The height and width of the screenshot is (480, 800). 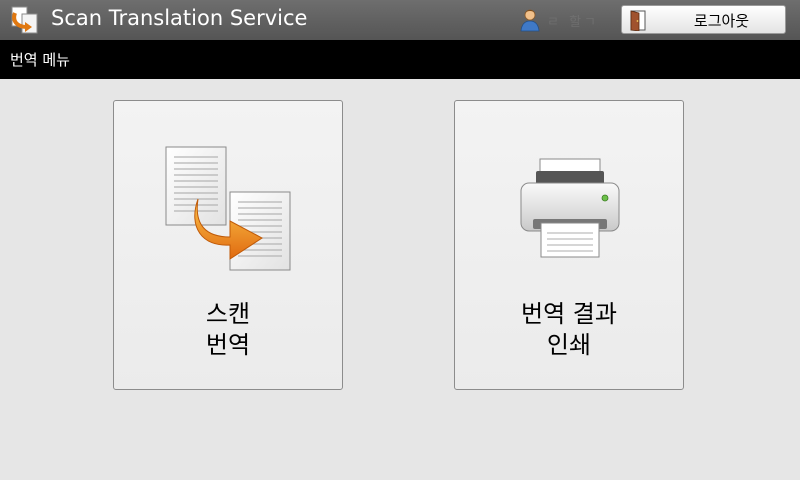 I want to click on logout-button: 로그아웃, so click(x=703, y=19).